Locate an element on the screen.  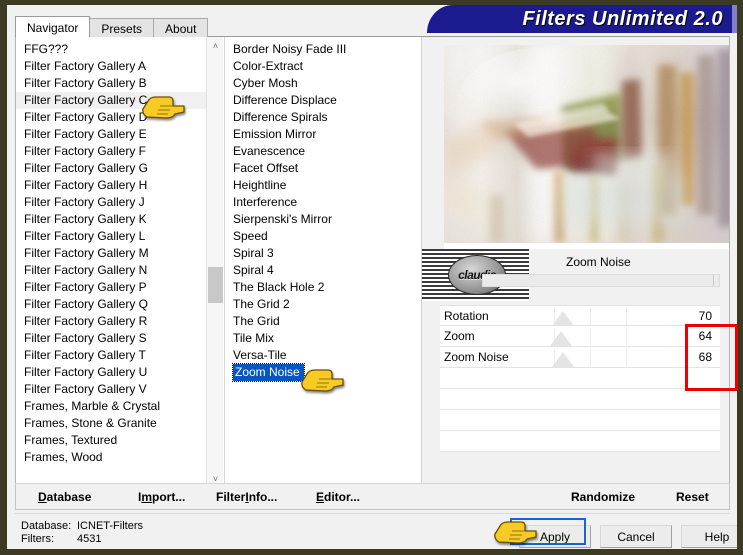
category-list-item: Filter Factory Gallery F is located at coordinates (119, 151).